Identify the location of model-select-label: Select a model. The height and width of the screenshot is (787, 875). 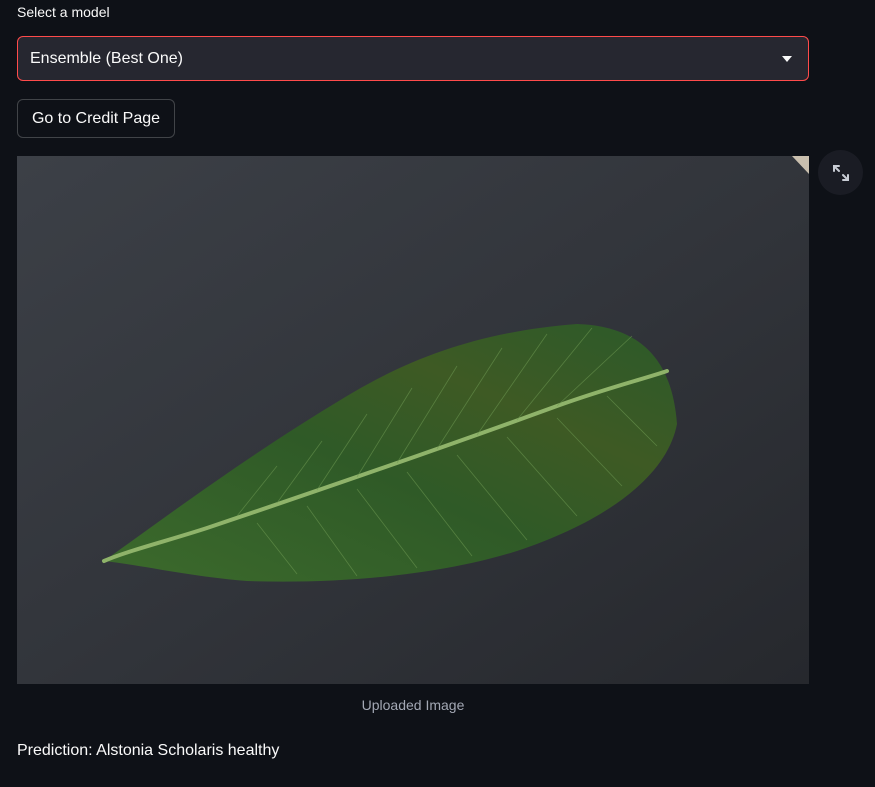
(63, 12).